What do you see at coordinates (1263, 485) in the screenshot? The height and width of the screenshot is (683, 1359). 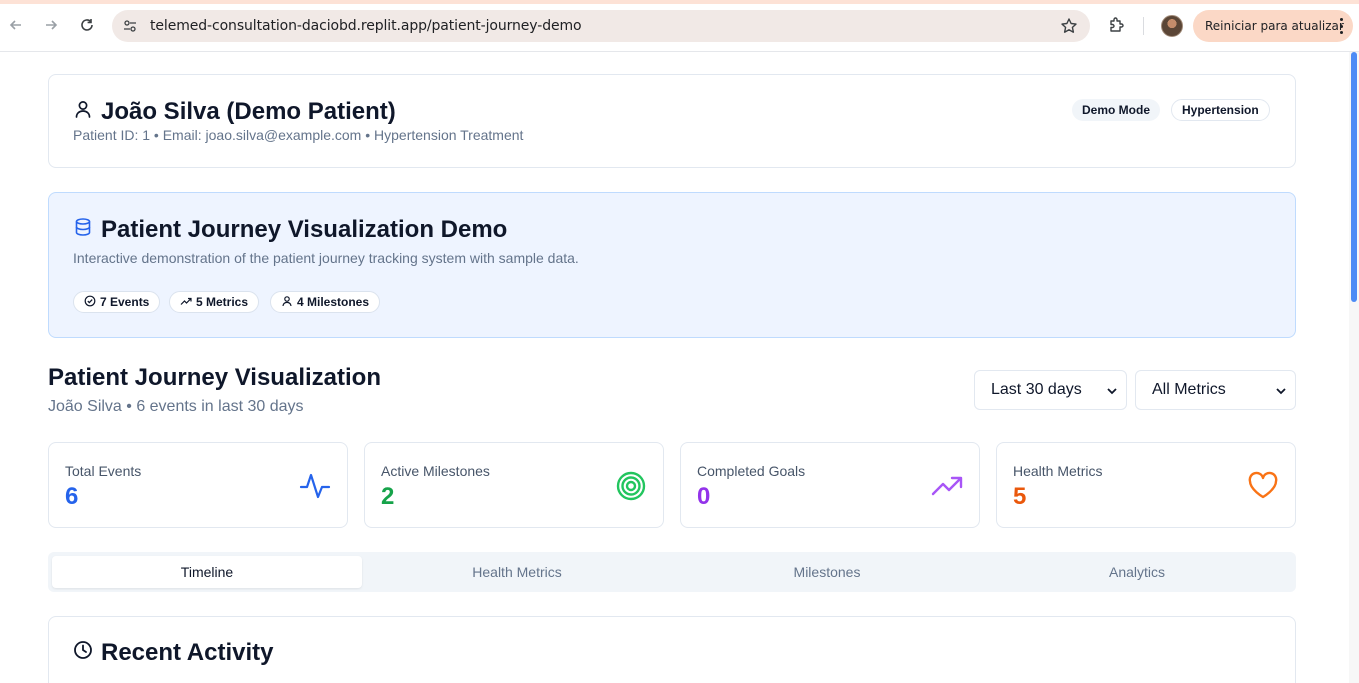 I see `heart-icon` at bounding box center [1263, 485].